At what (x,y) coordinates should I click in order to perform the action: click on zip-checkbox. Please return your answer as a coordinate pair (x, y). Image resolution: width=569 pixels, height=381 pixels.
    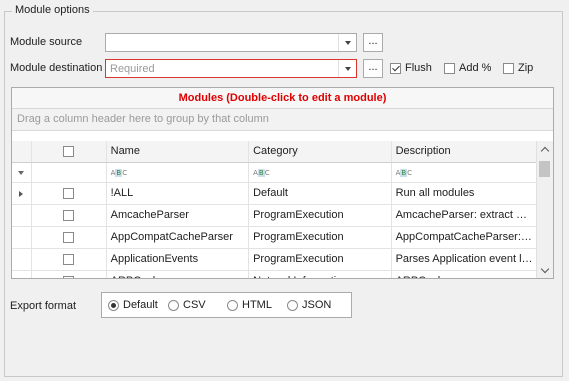
    Looking at the image, I should click on (508, 68).